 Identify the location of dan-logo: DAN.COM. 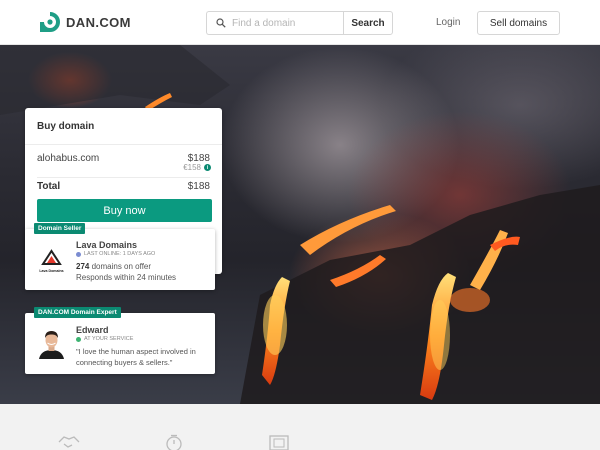
(85, 22).